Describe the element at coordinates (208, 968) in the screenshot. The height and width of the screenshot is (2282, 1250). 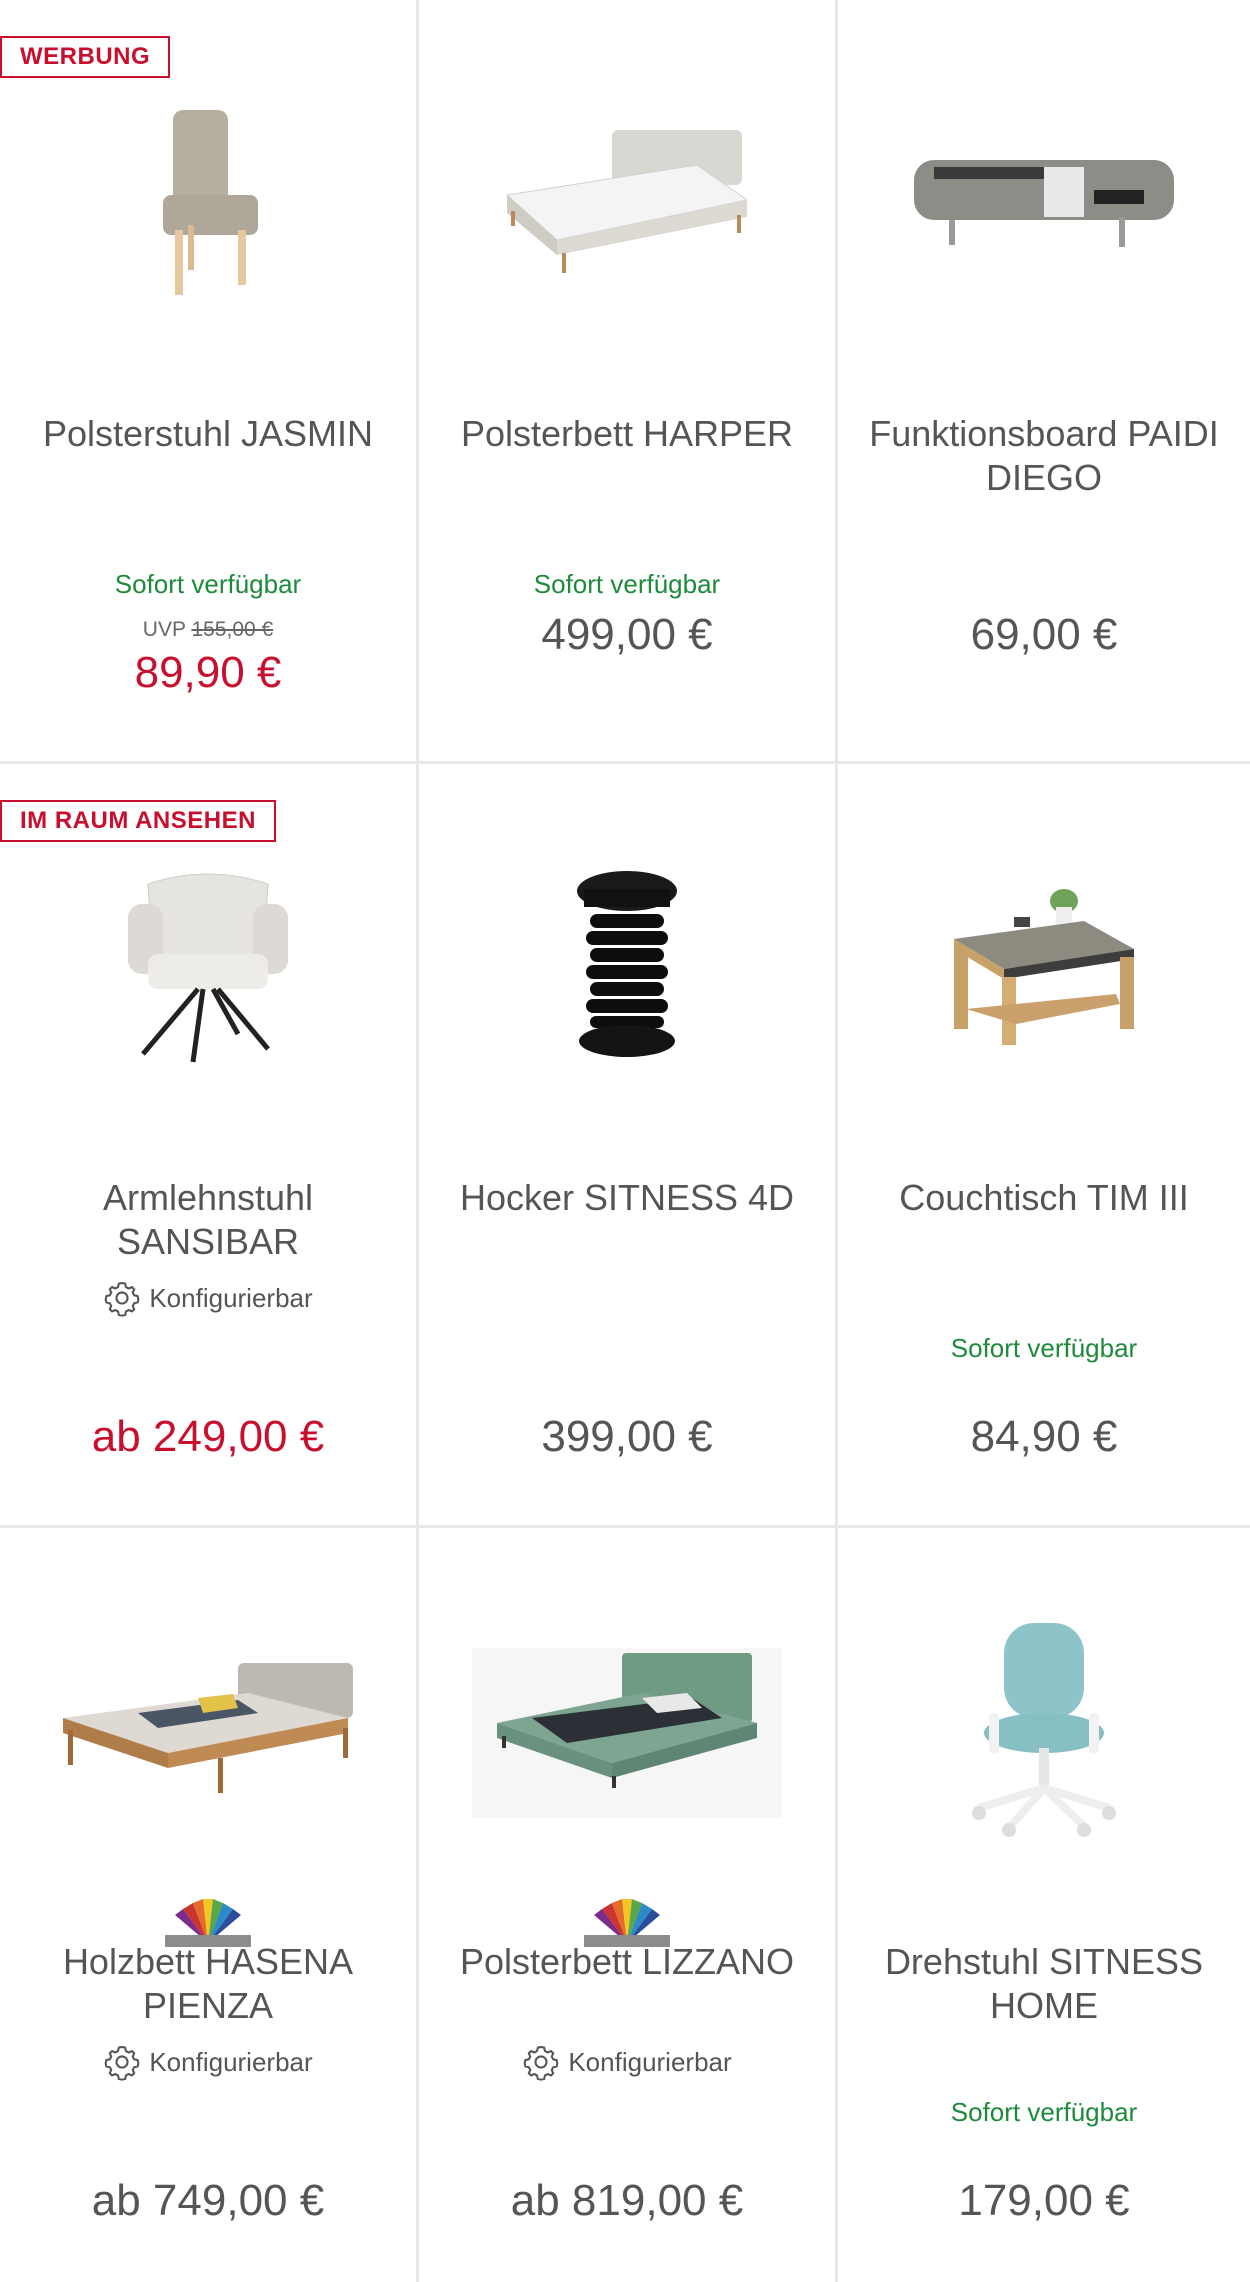
I see `armchair-image` at that location.